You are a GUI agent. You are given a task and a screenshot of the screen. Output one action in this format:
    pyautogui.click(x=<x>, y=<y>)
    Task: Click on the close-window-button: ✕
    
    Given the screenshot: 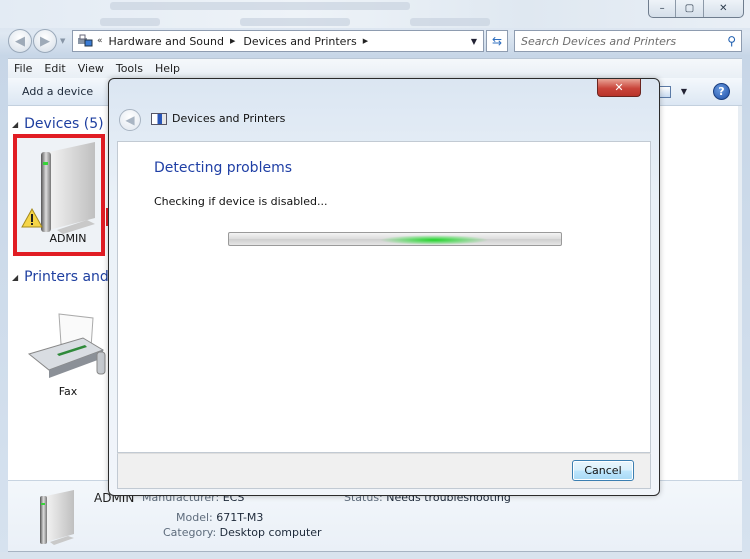 What is the action you would take?
    pyautogui.click(x=723, y=8)
    